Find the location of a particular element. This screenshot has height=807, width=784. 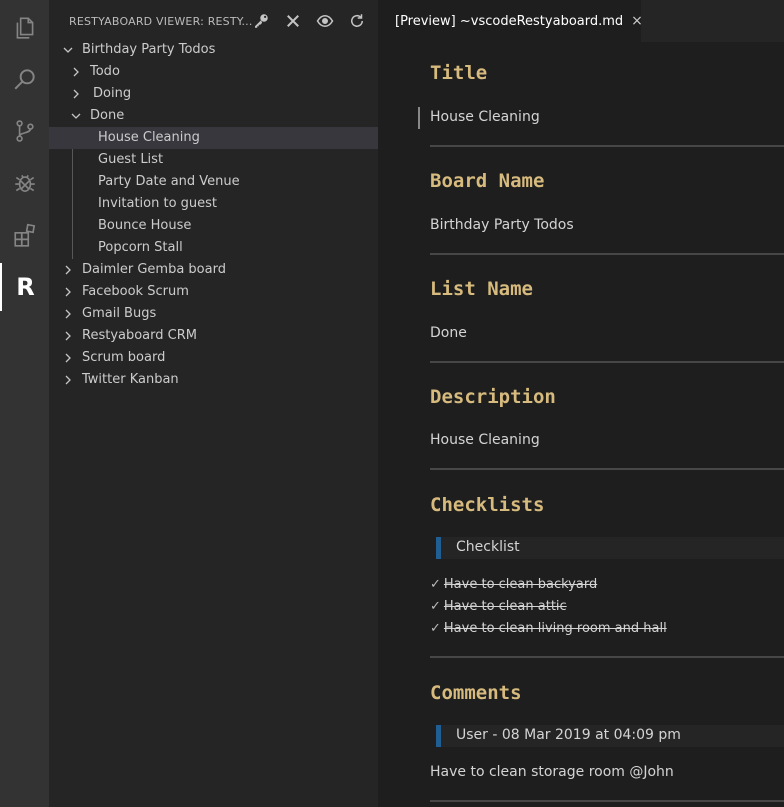

tree-item-house-cleaning: House Cleaning is located at coordinates (213, 138).